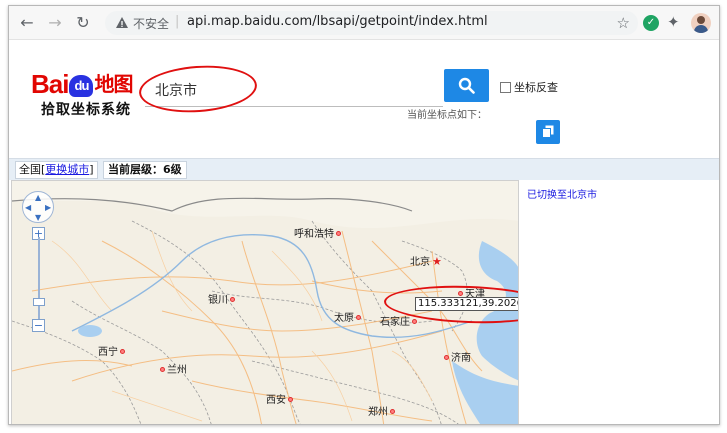 The width and height of the screenshot is (727, 433). Describe the element at coordinates (145, 170) in the screenshot. I see `zoom-level-label: 当前层级：6级` at that location.